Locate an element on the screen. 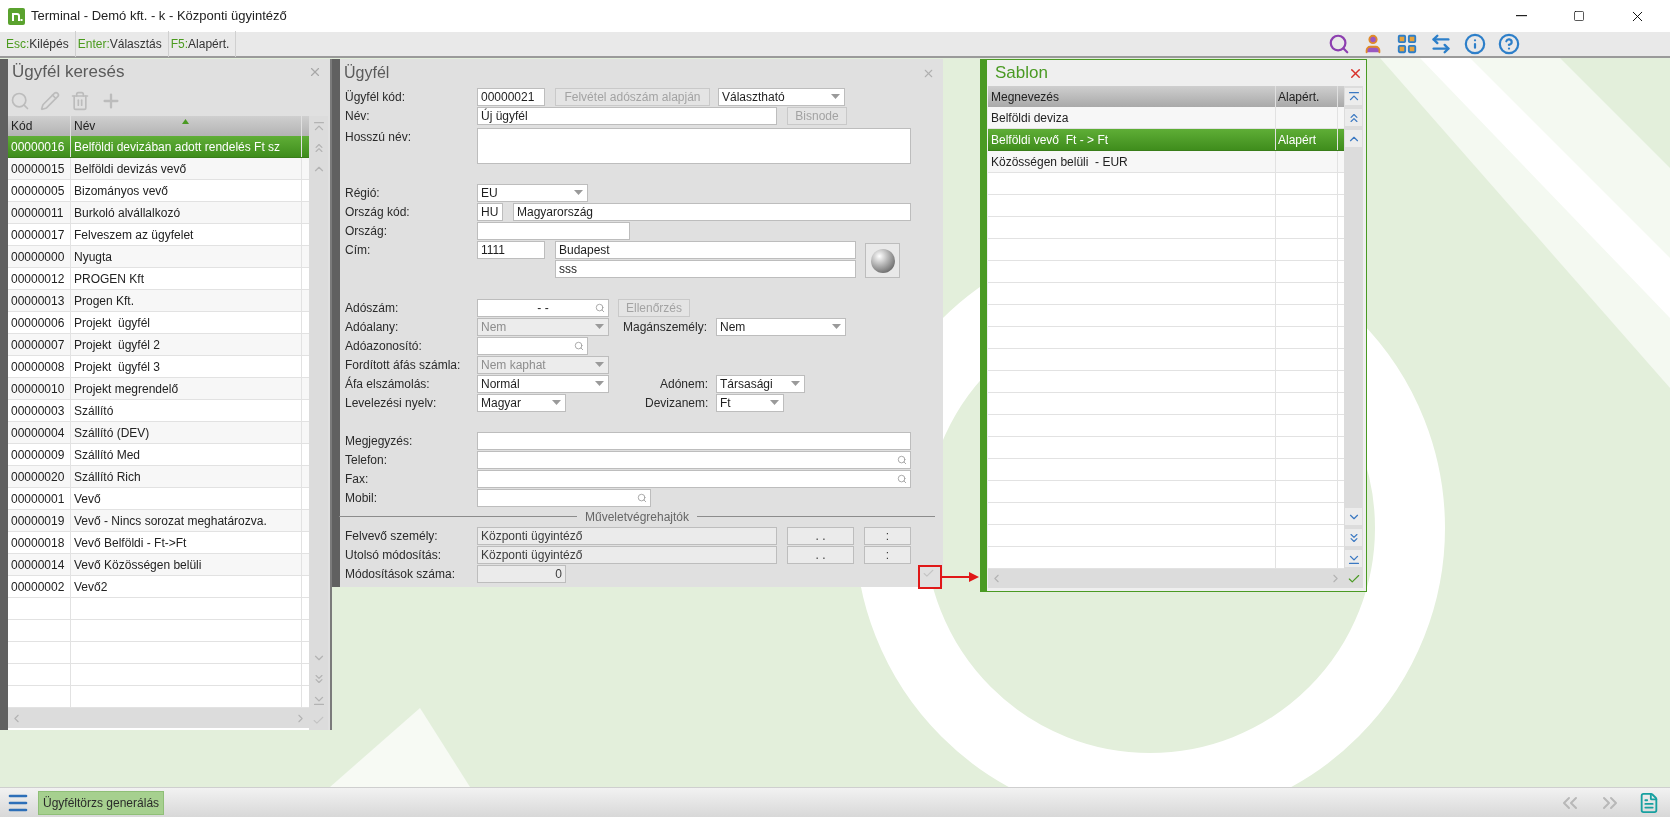 This screenshot has width=1670, height=817. close-icon is located at coordinates (315, 72).